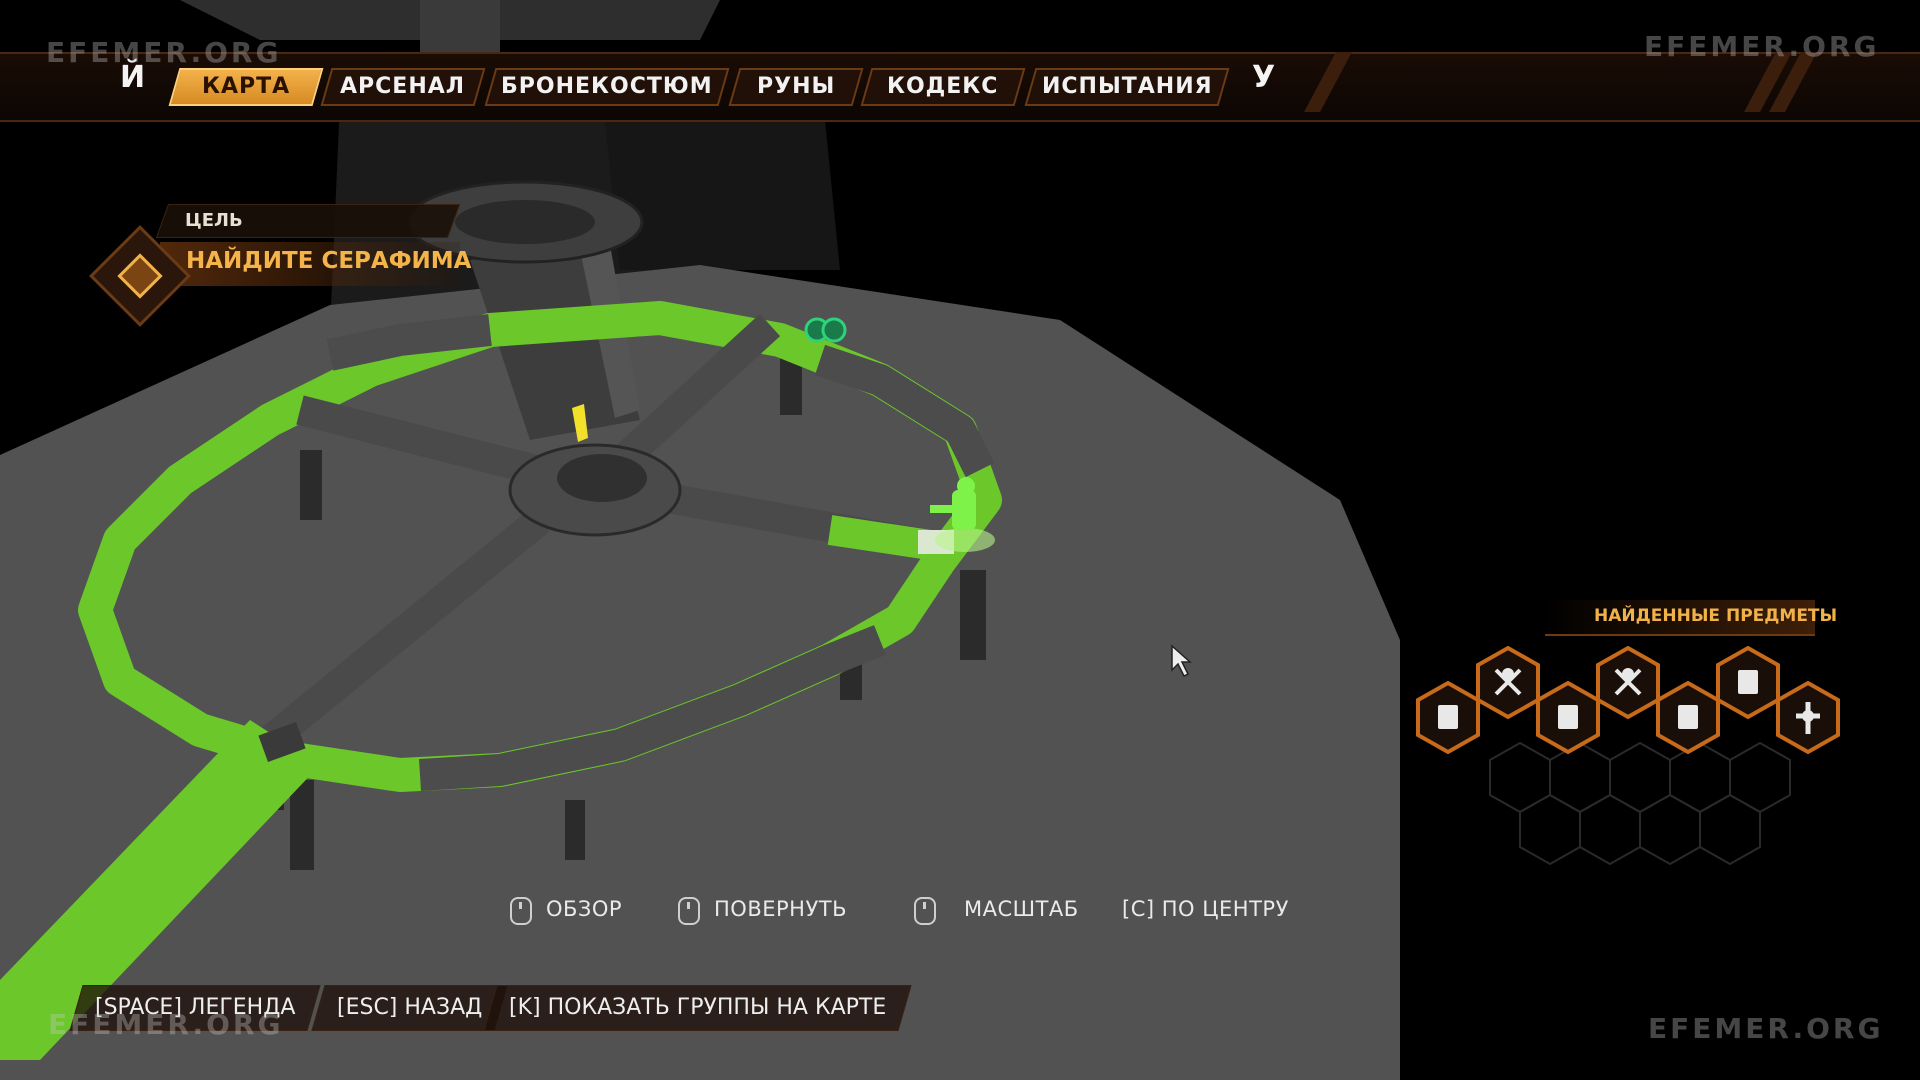 Image resolution: width=1920 pixels, height=1080 pixels. I want to click on objective-text: НАЙДИТЕ СЕРАФИМА, so click(329, 261).